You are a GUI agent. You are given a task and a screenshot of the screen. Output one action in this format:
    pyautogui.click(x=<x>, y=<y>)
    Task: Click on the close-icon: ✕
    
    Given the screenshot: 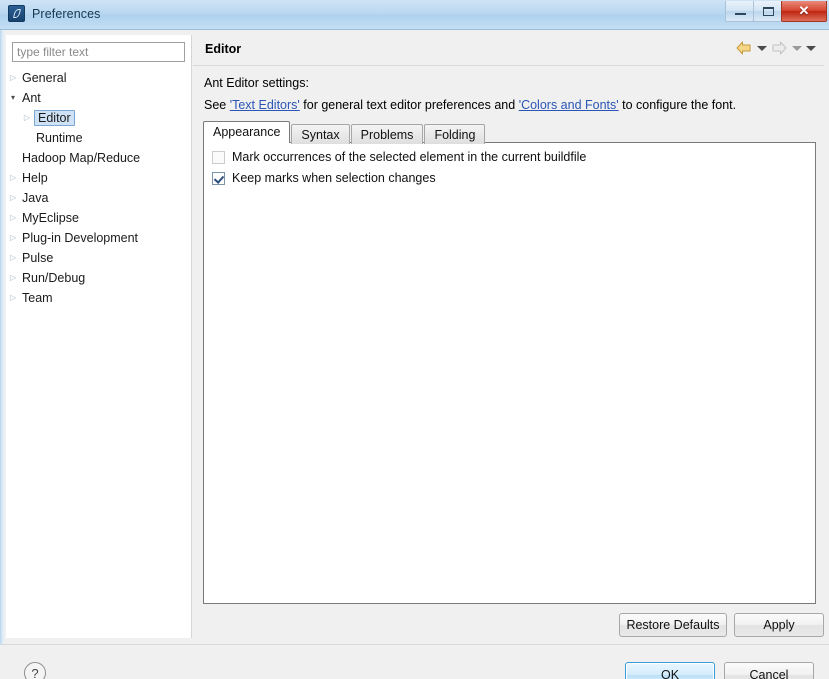 What is the action you would take?
    pyautogui.click(x=804, y=10)
    